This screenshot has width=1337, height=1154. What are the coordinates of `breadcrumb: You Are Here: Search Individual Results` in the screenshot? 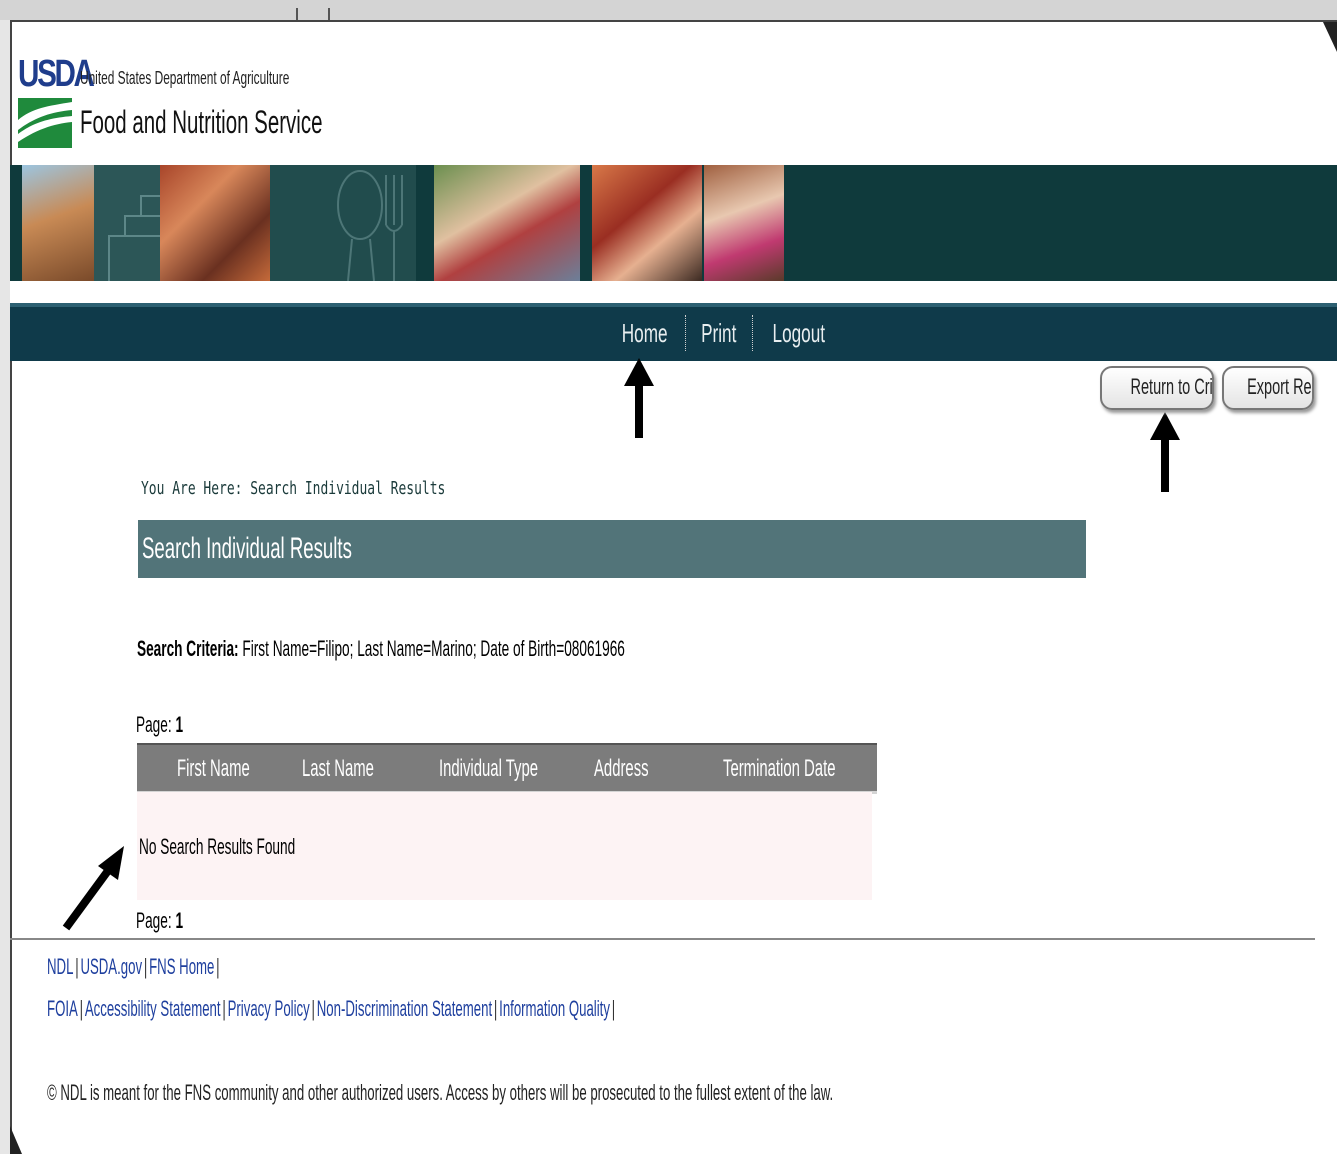 It's located at (293, 488).